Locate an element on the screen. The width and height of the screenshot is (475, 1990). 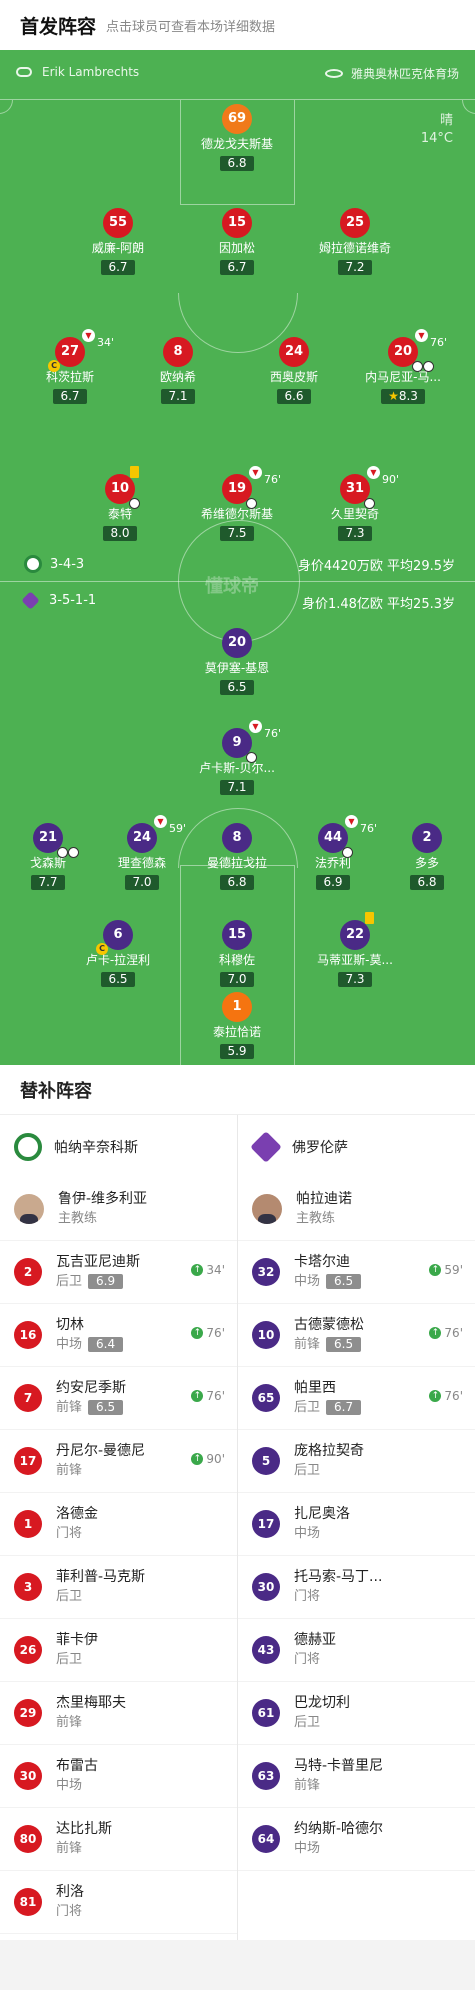
player-away-mid: 8 曼德拉戈拉 6.8 is located at coordinates (237, 856).